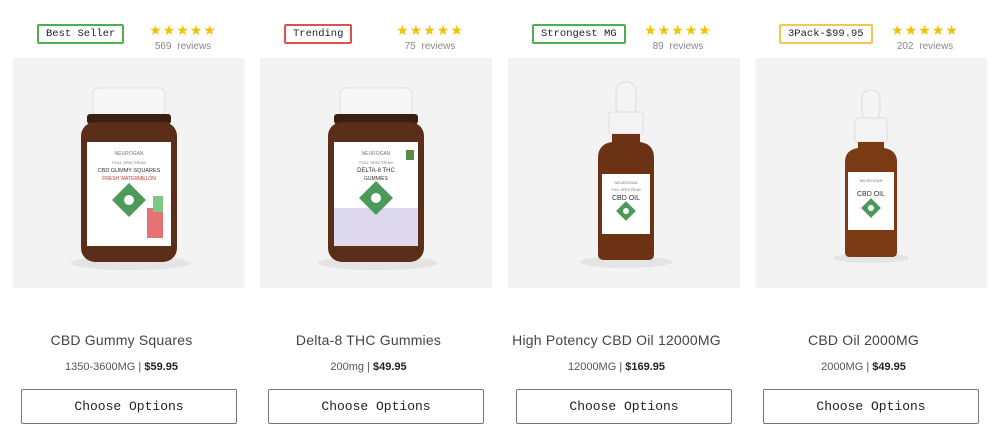 The width and height of the screenshot is (1000, 428). Describe the element at coordinates (122, 340) in the screenshot. I see `product-title: CBD Gummy Squares` at that location.